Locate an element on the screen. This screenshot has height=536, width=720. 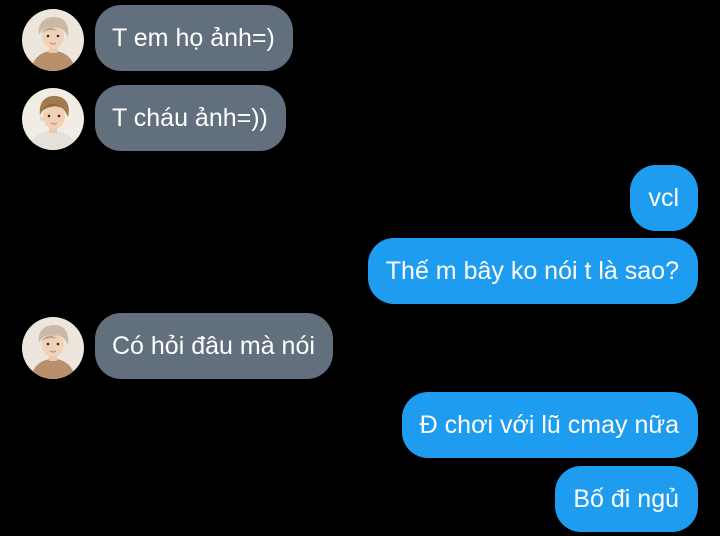
message-text: T em họ ảnh=) is located at coordinates (193, 38).